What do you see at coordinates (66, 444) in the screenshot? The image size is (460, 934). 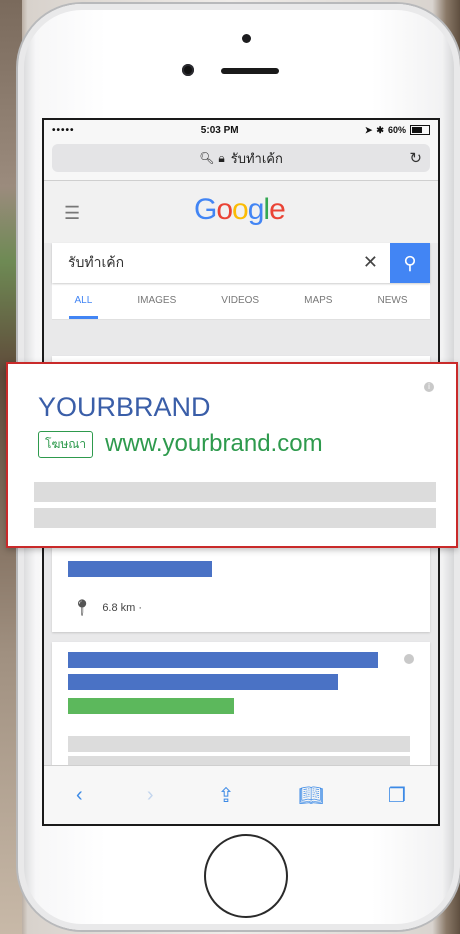 I see `ad-badge: โฆษณา` at bounding box center [66, 444].